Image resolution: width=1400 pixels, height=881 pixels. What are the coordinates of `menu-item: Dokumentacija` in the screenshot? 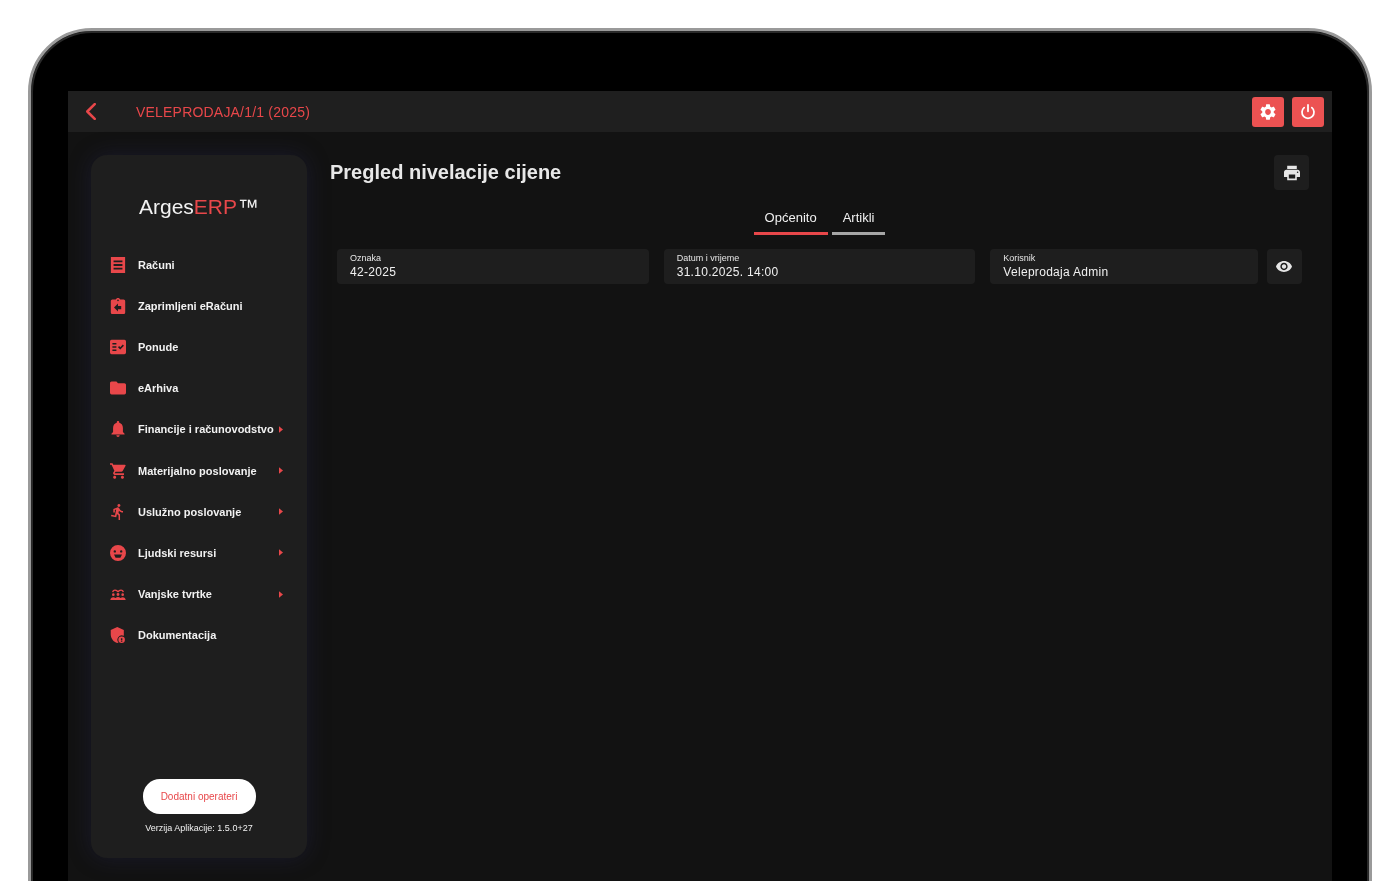 It's located at (196, 635).